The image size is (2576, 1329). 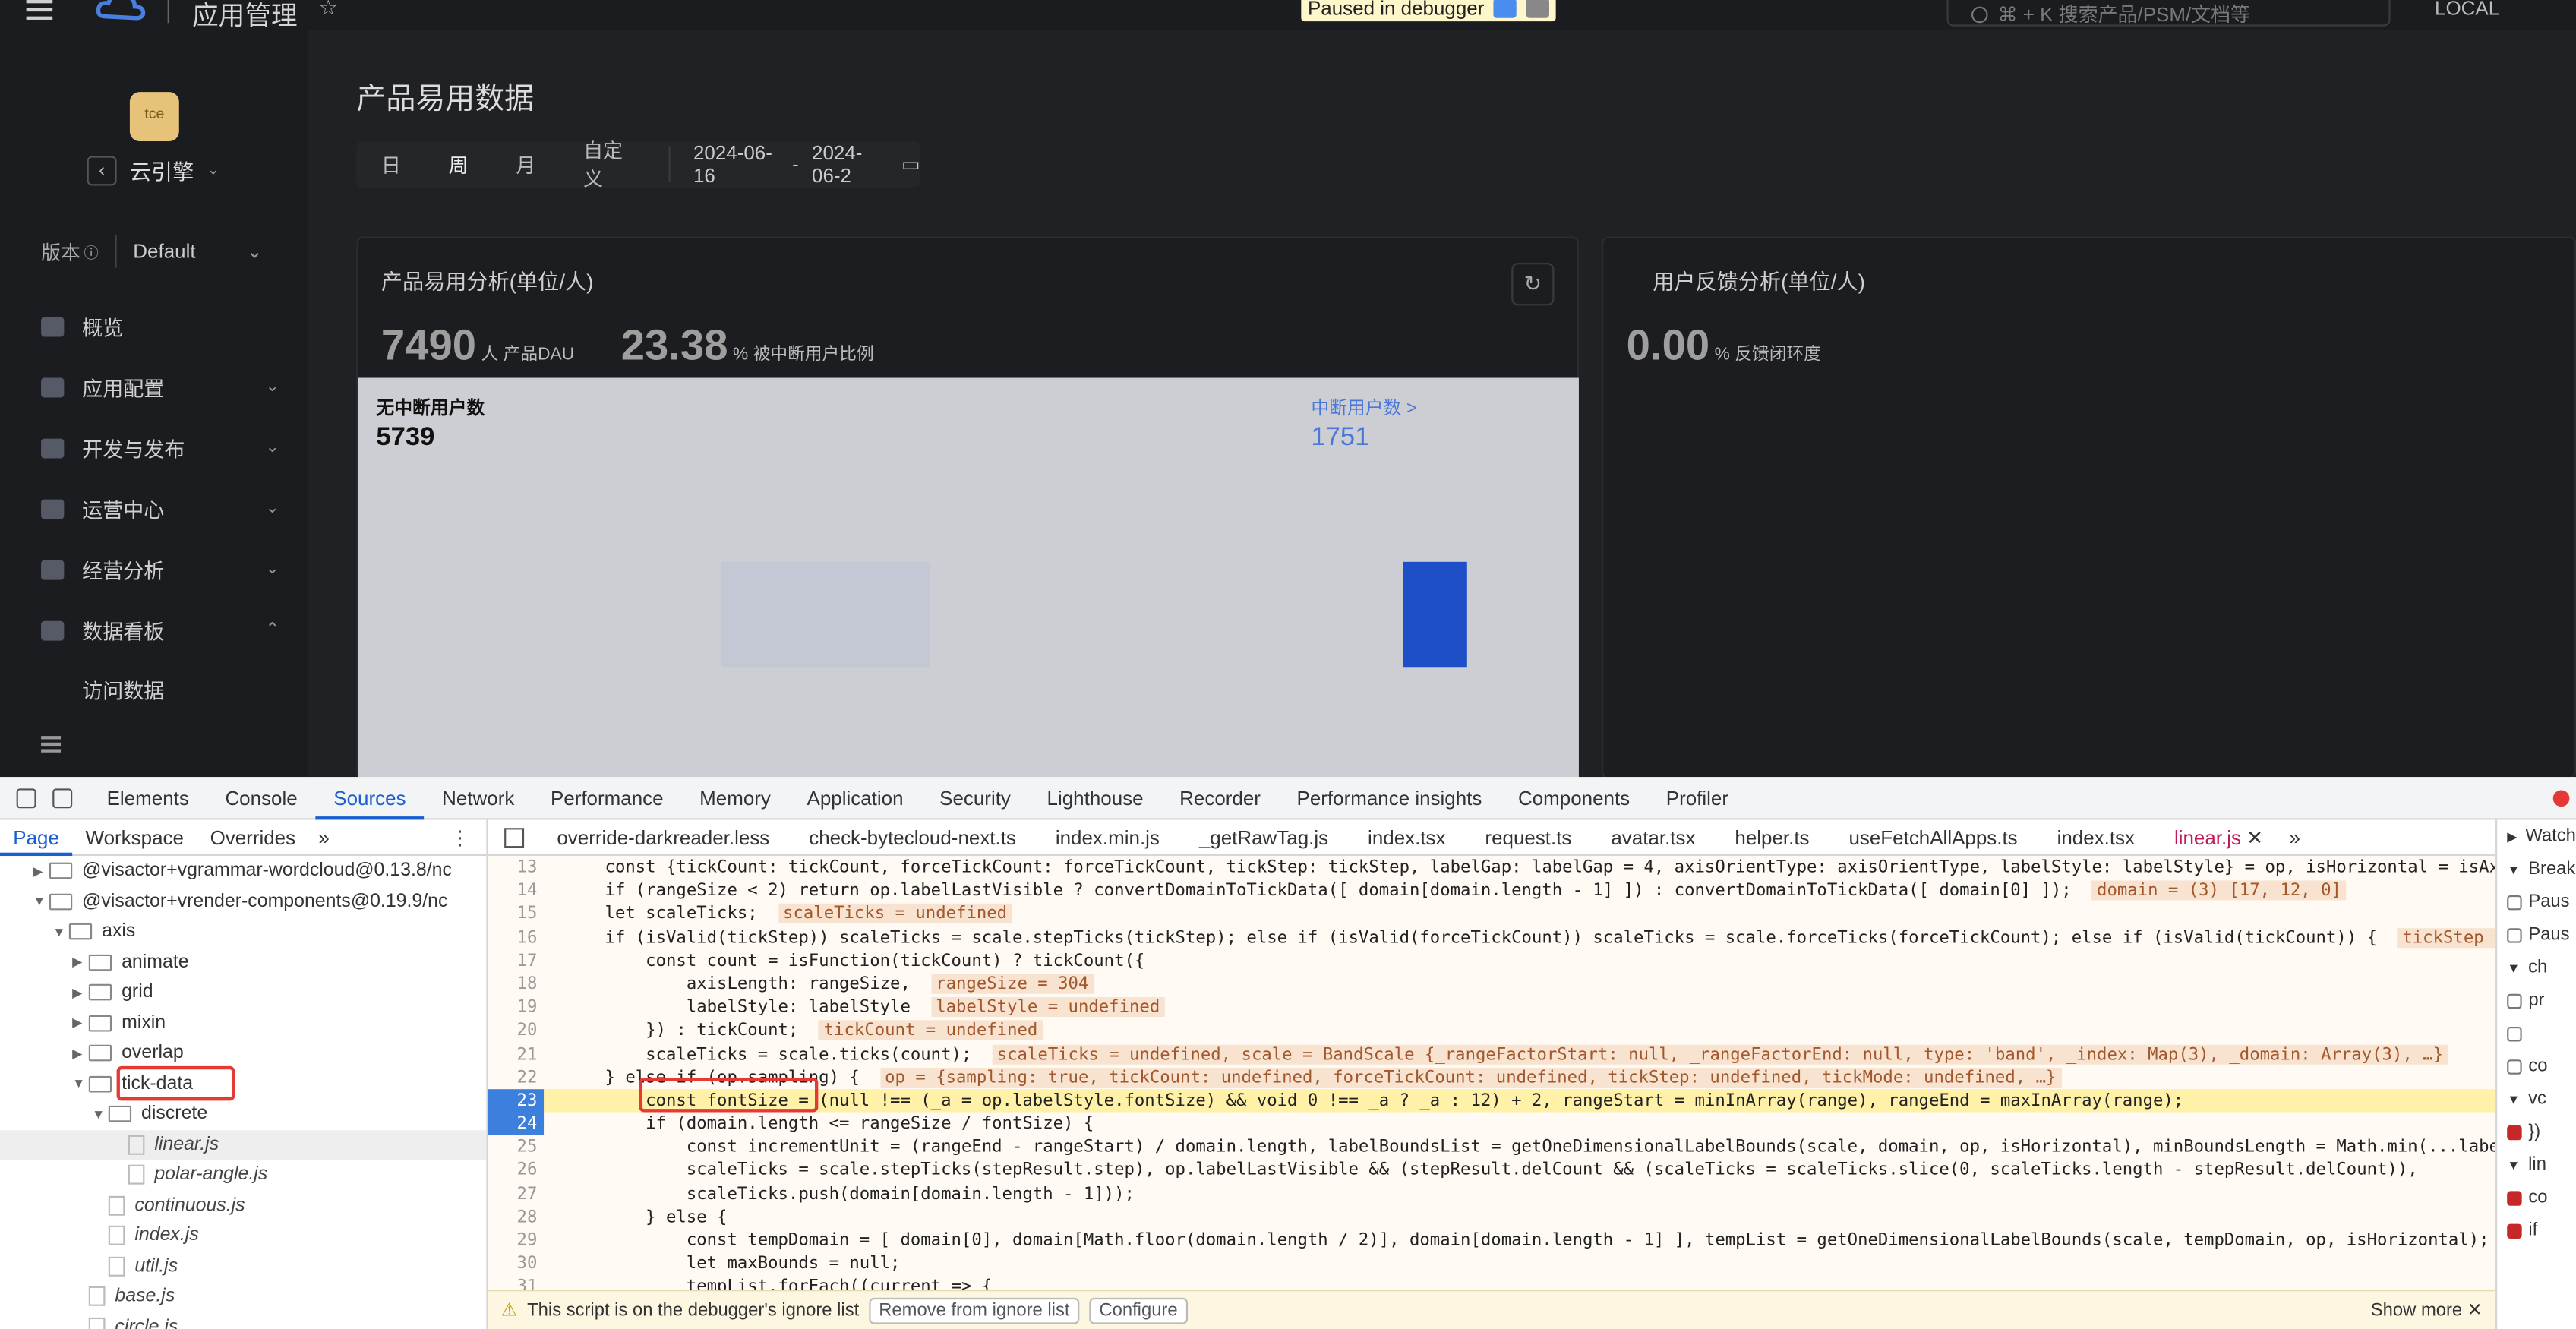 What do you see at coordinates (1095, 797) in the screenshot?
I see `devtools-tab: Lighthouse` at bounding box center [1095, 797].